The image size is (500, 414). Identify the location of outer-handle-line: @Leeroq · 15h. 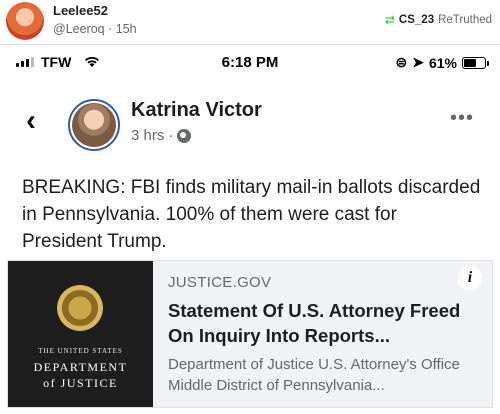
(95, 29).